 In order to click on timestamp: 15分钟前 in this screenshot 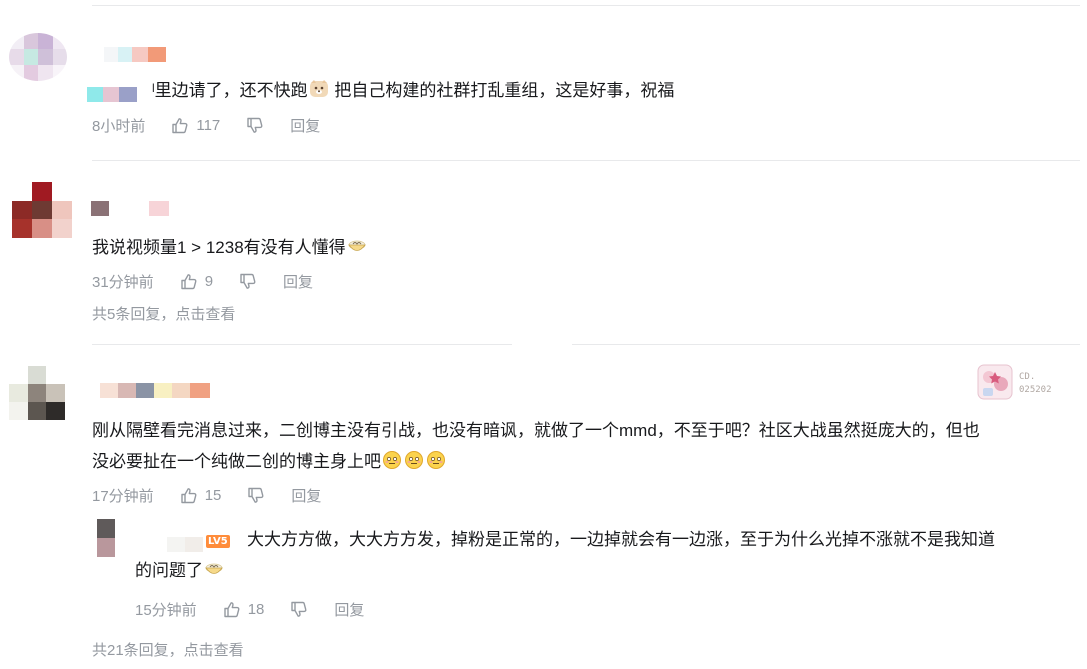, I will do `click(166, 610)`.